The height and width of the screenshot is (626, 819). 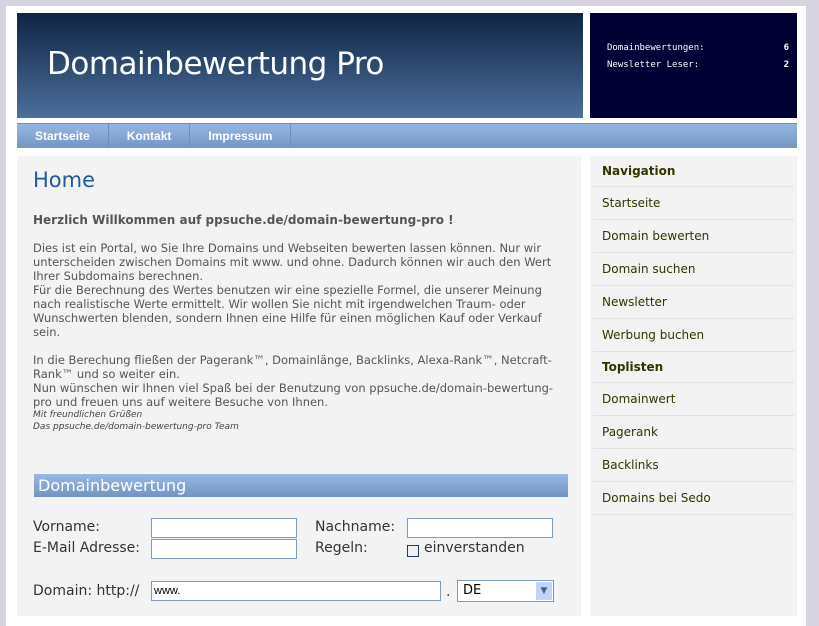 I want to click on sidebar-item-backlinks: Backlinks, so click(x=693, y=465).